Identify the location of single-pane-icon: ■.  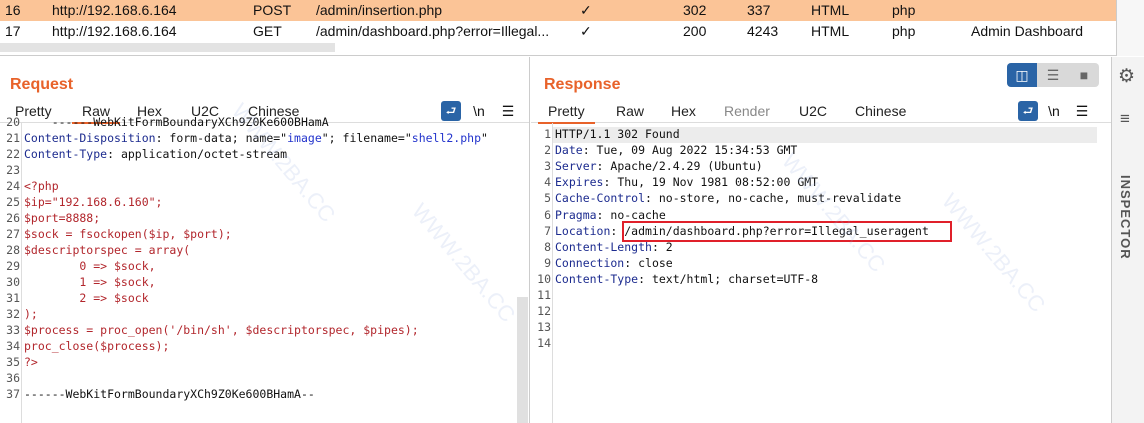
(1084, 75).